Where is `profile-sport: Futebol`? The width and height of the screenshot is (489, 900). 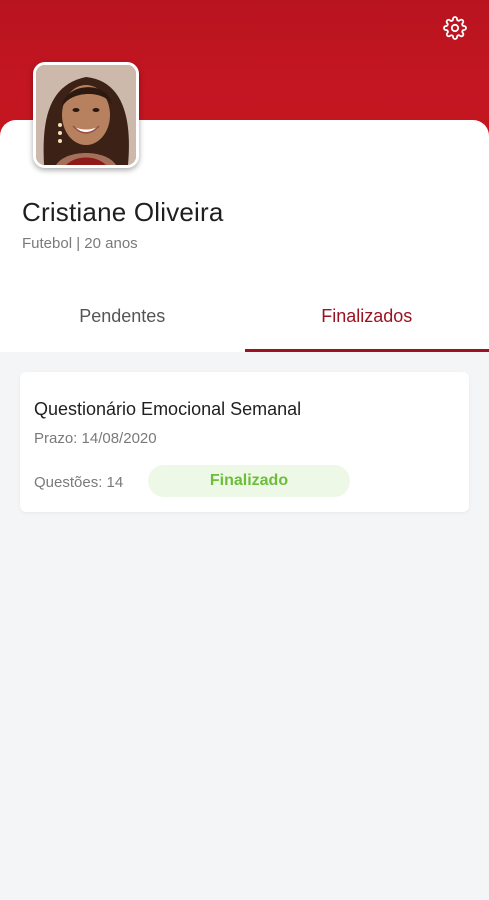 profile-sport: Futebol is located at coordinates (47, 243).